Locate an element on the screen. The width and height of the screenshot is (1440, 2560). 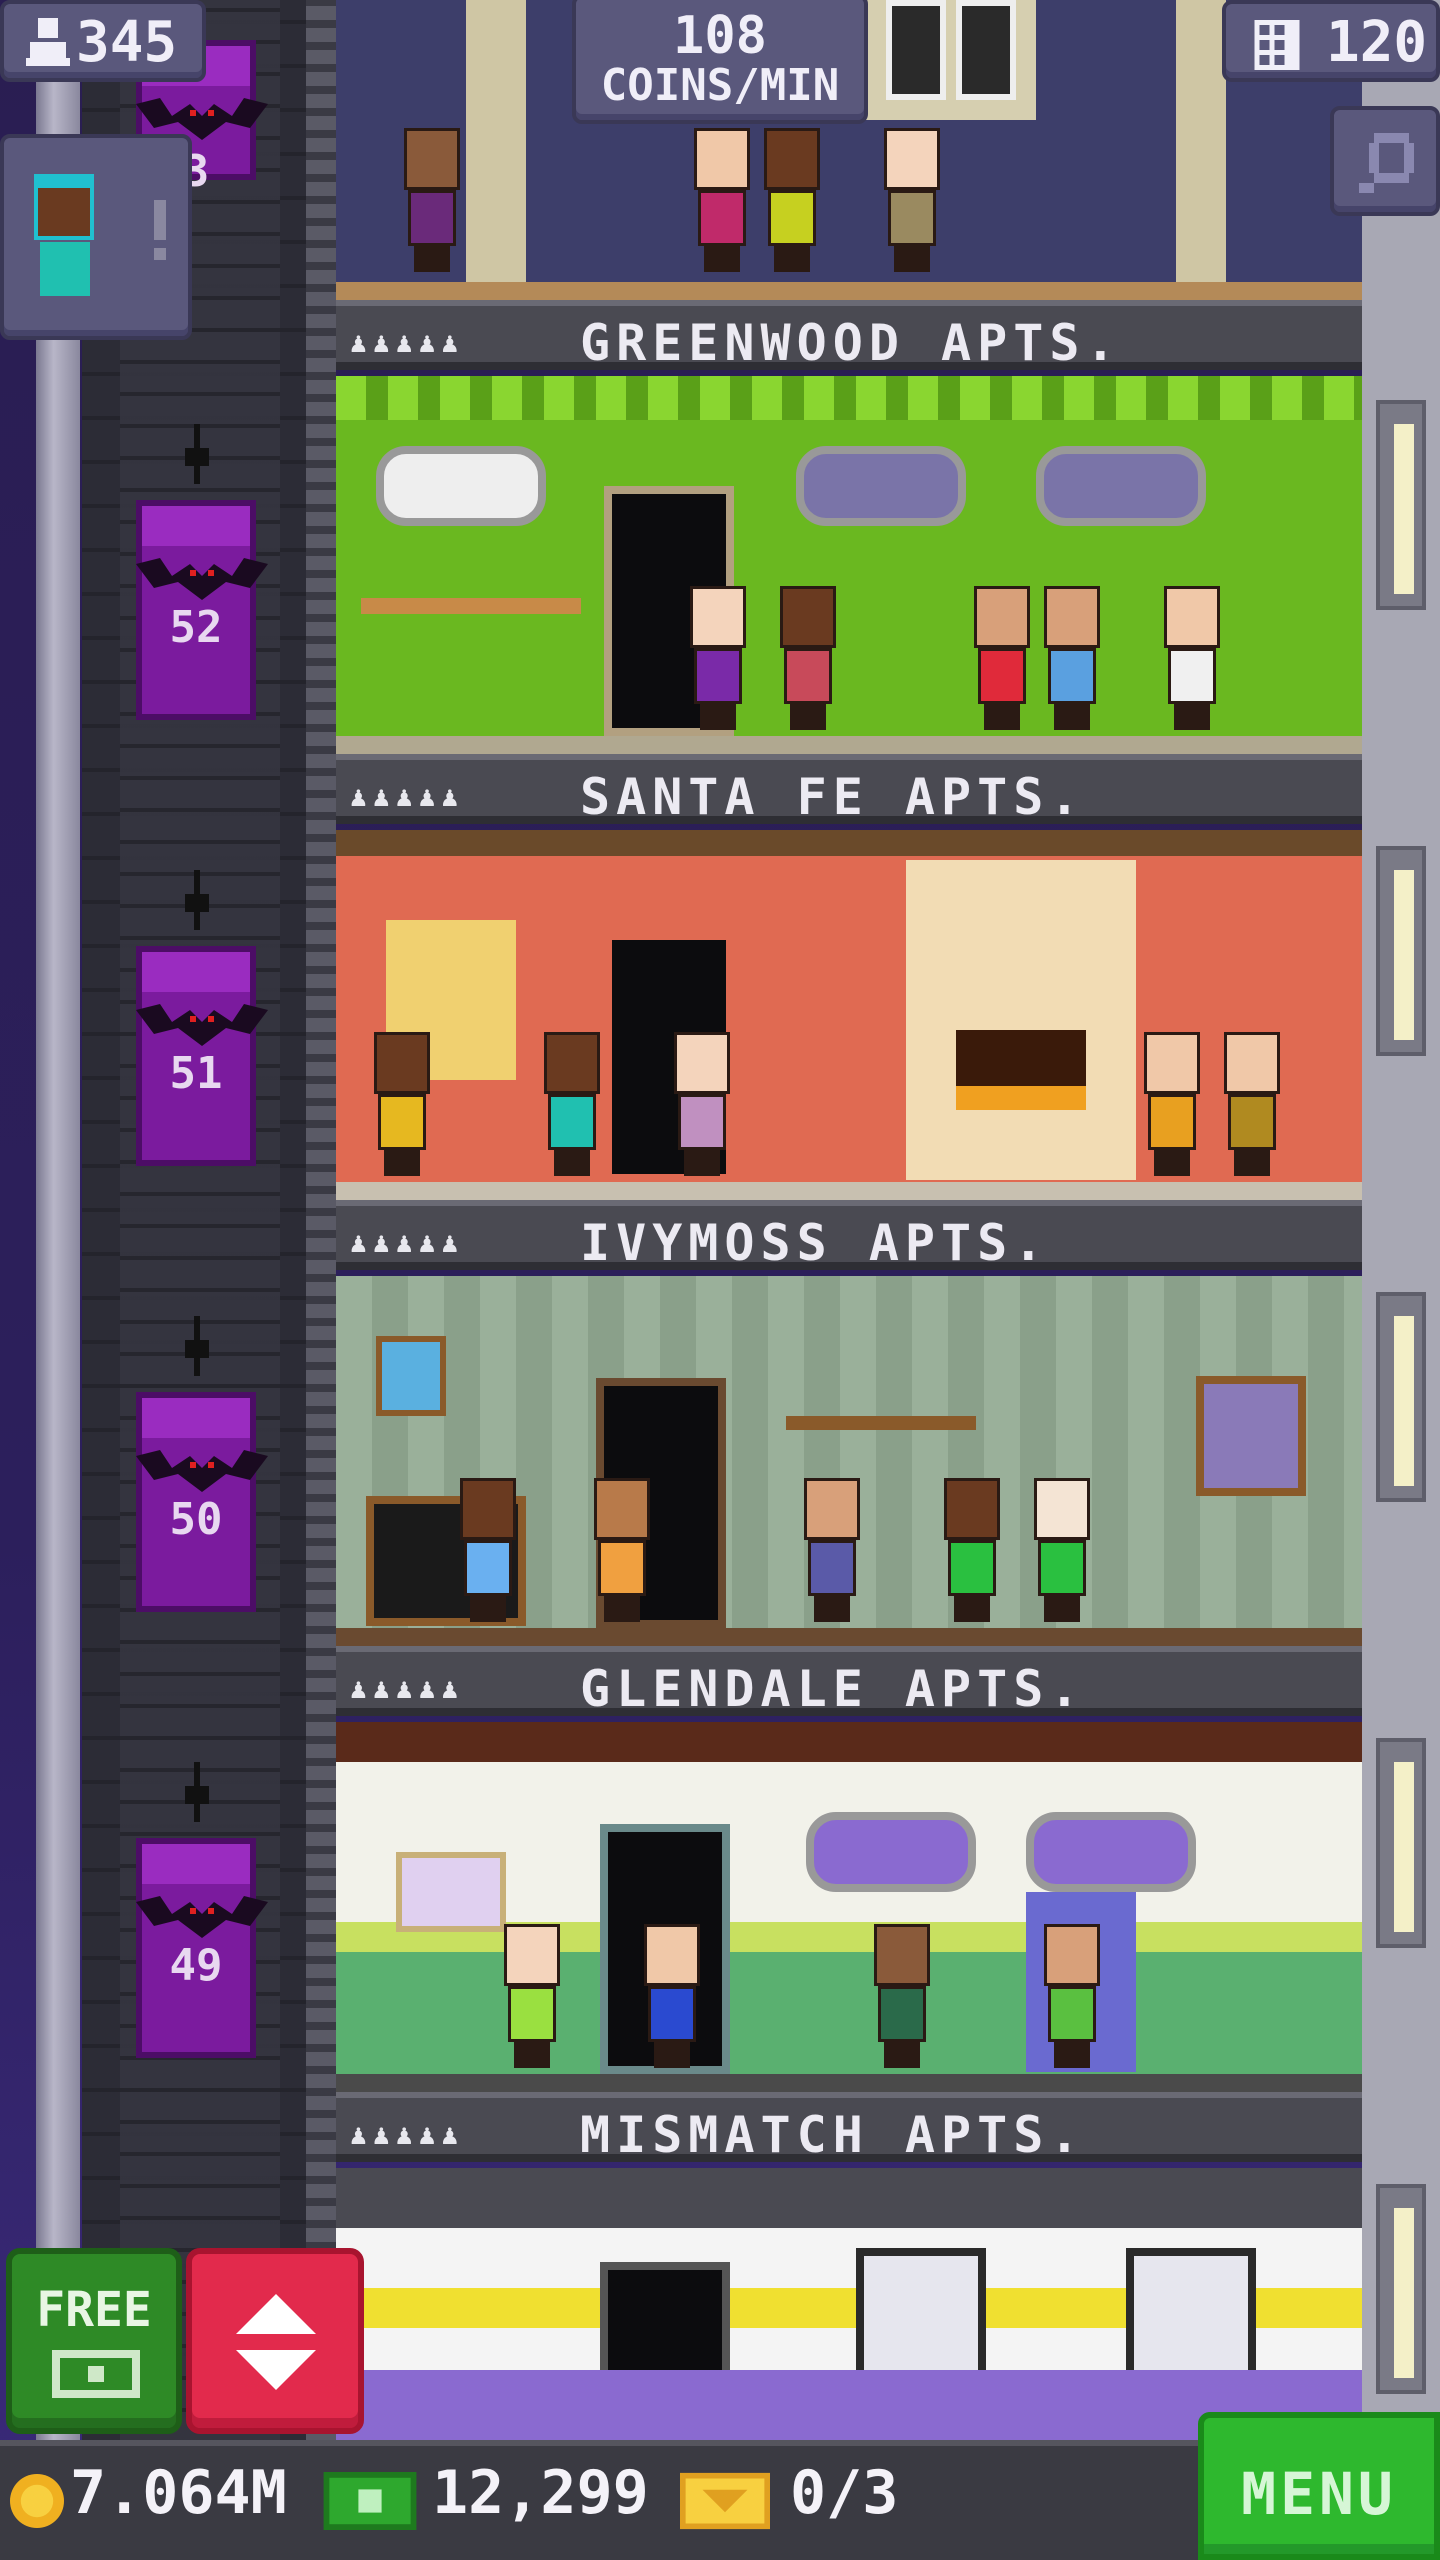
coins-per-minute-panel: 108 COINS/MIN is located at coordinates (720, 62).